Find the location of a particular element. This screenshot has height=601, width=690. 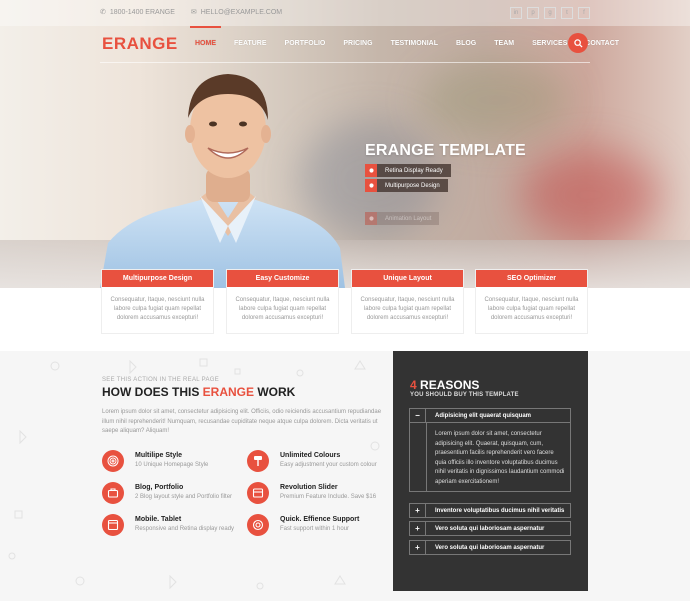

reasons-title: 4 REASONS is located at coordinates (444, 385).